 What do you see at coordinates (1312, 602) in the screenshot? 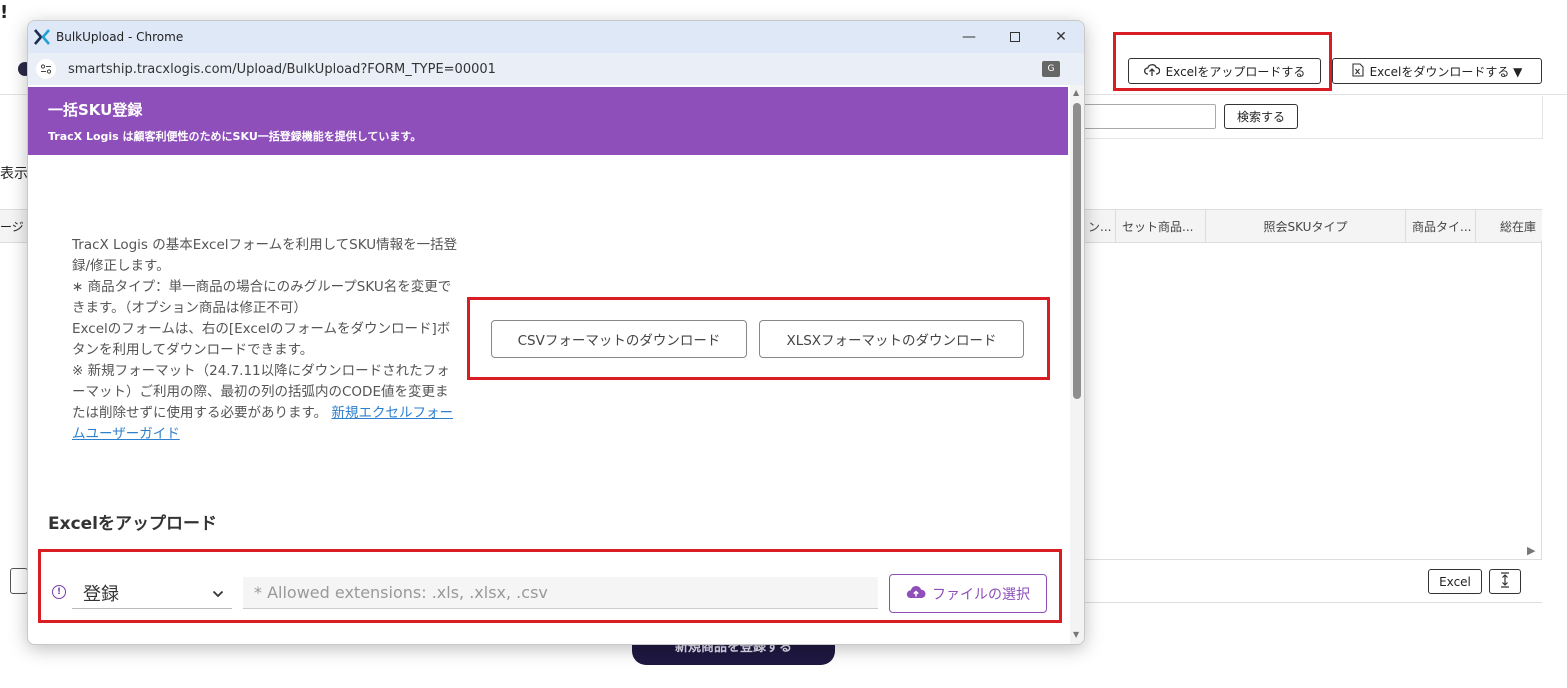
I see `table-footer-line` at bounding box center [1312, 602].